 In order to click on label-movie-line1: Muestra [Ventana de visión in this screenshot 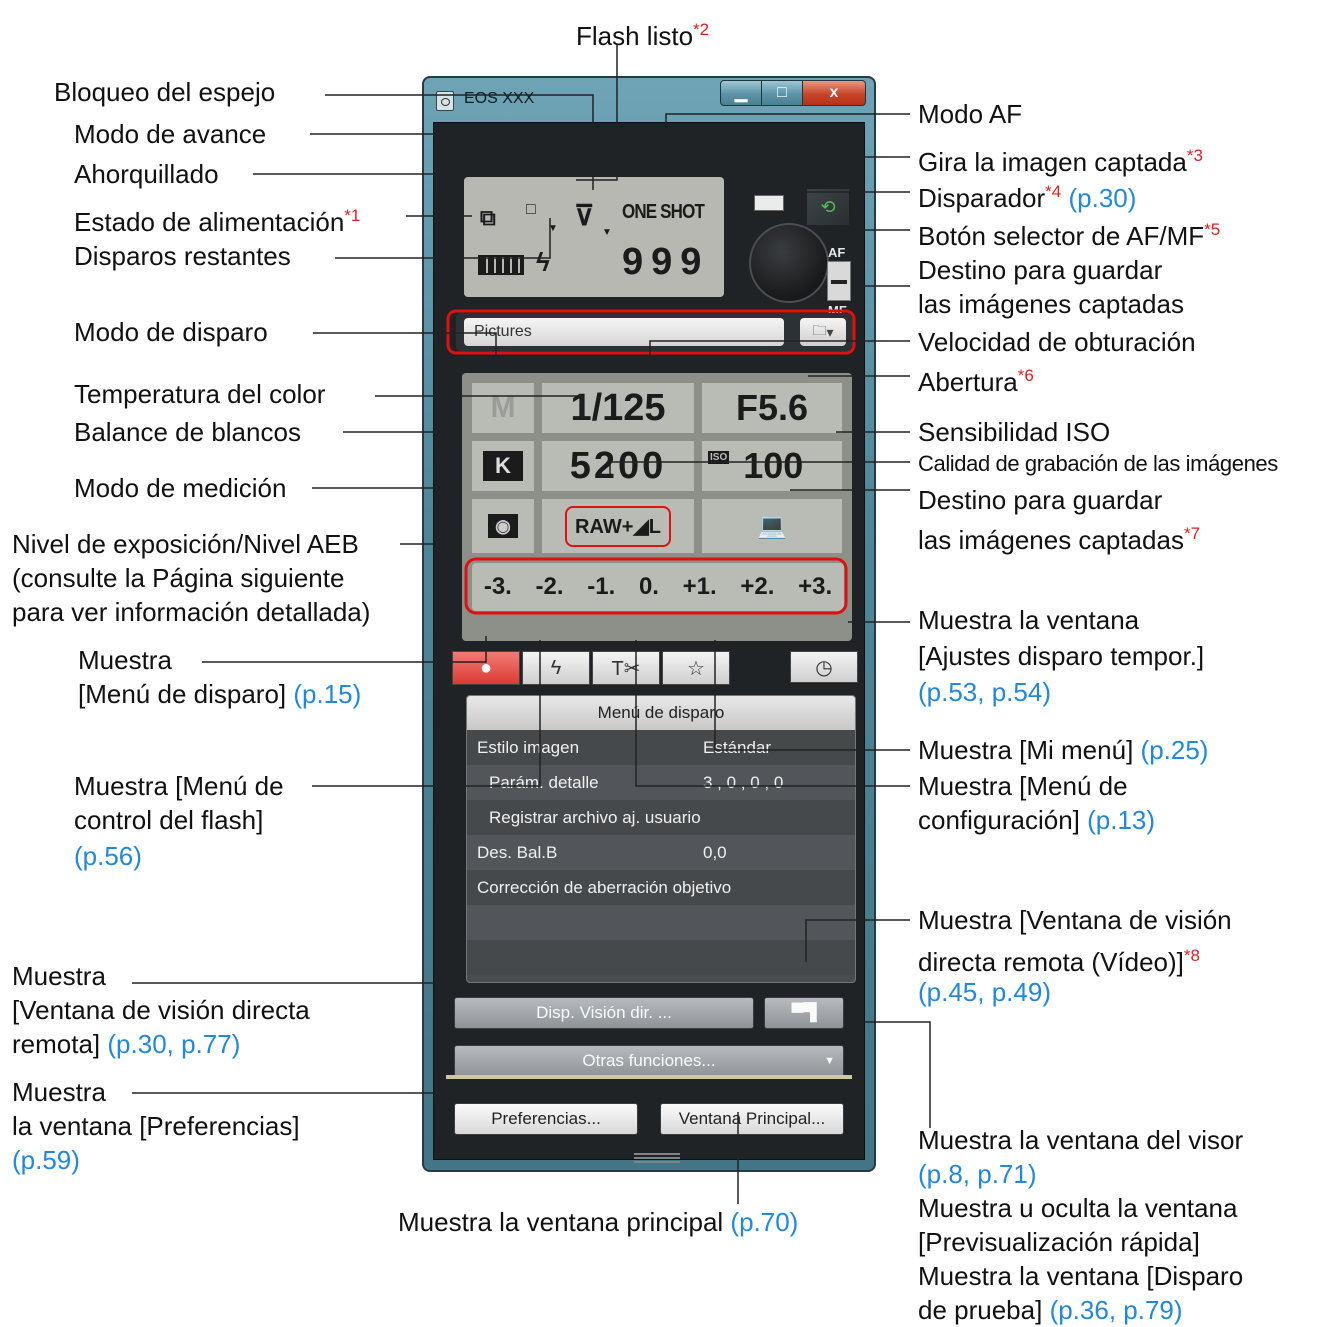, I will do `click(1075, 920)`.